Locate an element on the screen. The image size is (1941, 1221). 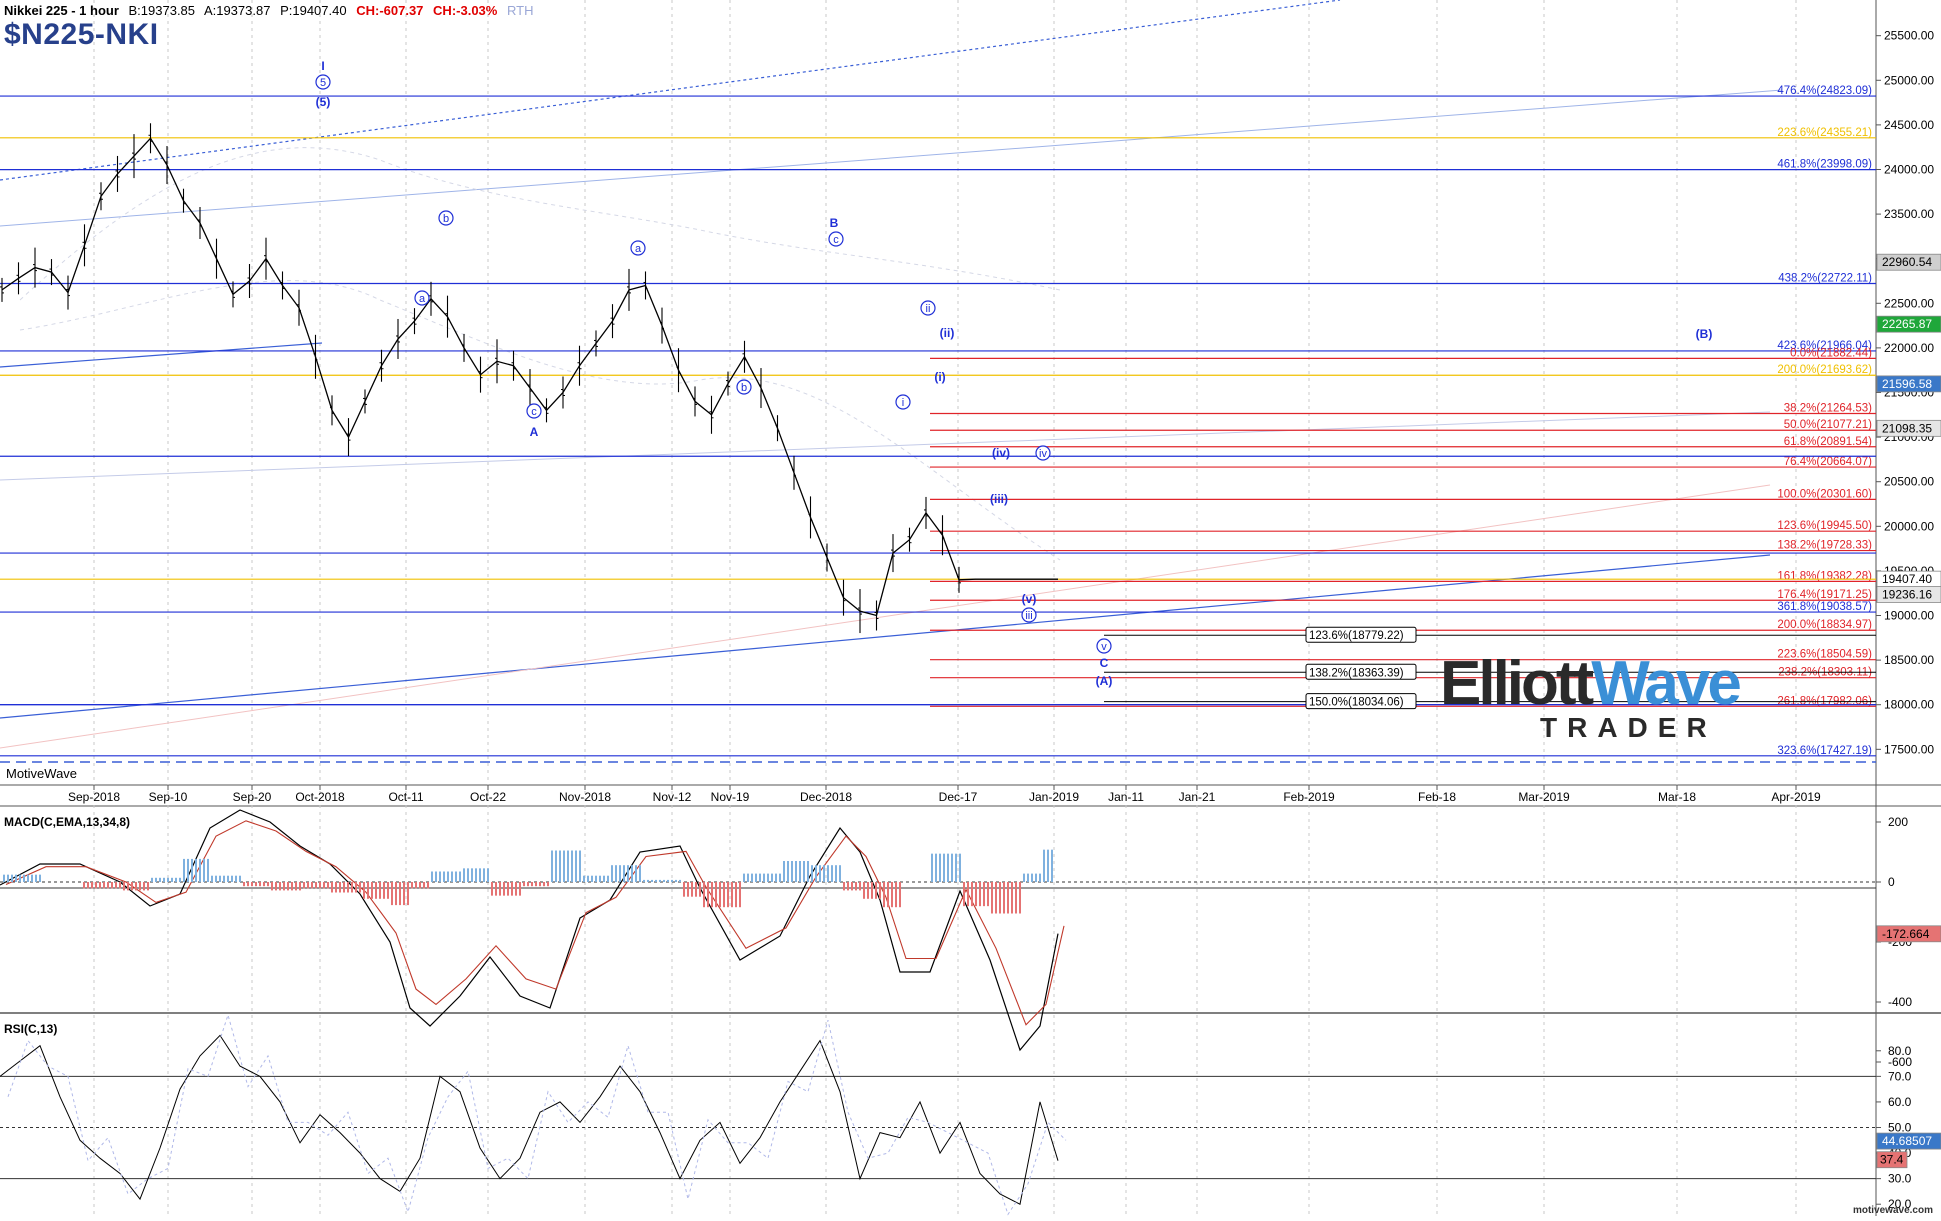
motivewave-credit: motivewave.com is located at coordinates (1892, 1210).